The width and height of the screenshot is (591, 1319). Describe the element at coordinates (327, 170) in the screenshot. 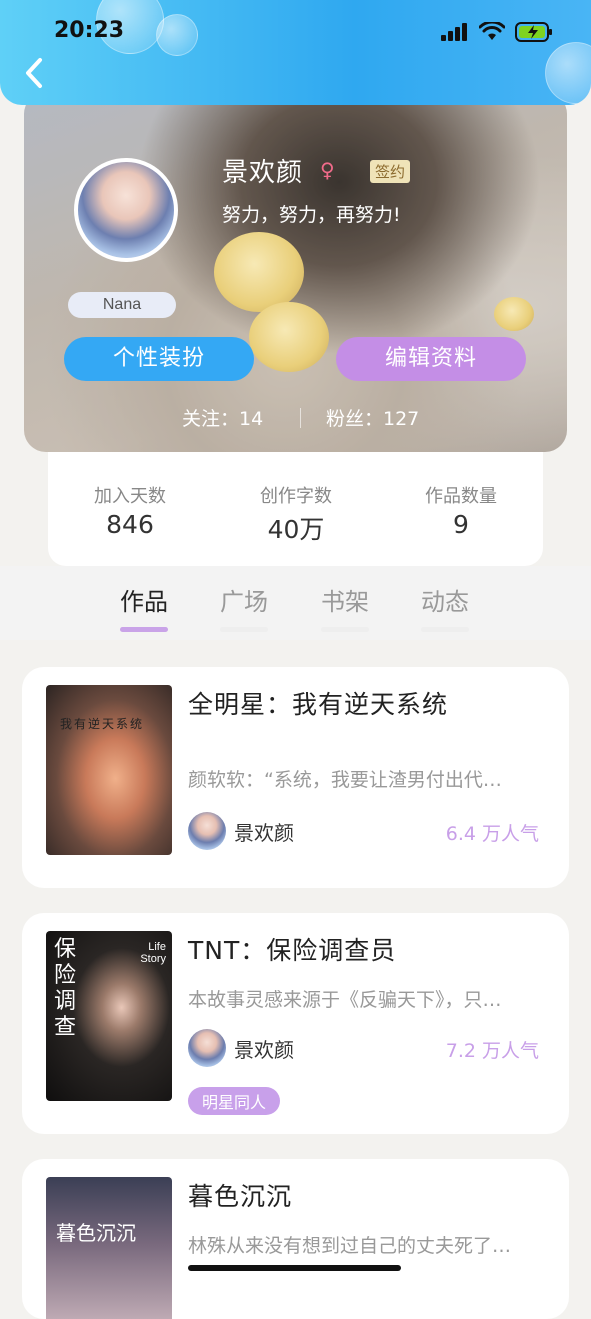

I see `female-icon: ♀` at that location.